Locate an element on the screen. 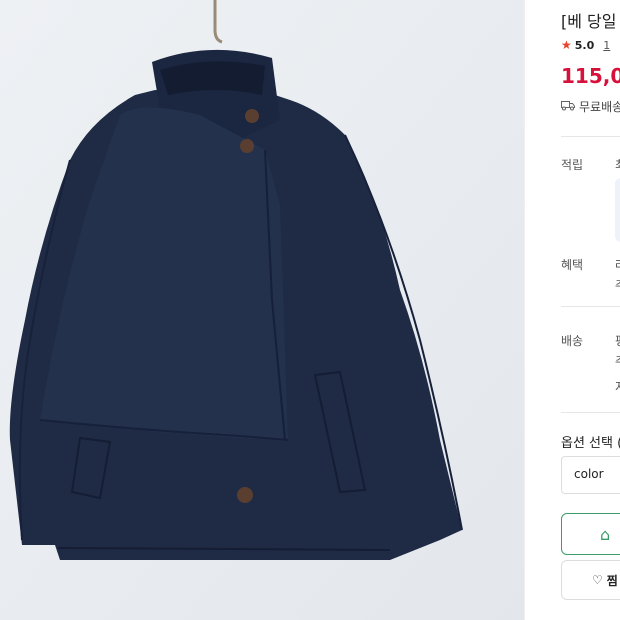 The height and width of the screenshot is (620, 620). benefit-value-2: 추 is located at coordinates (617, 284).